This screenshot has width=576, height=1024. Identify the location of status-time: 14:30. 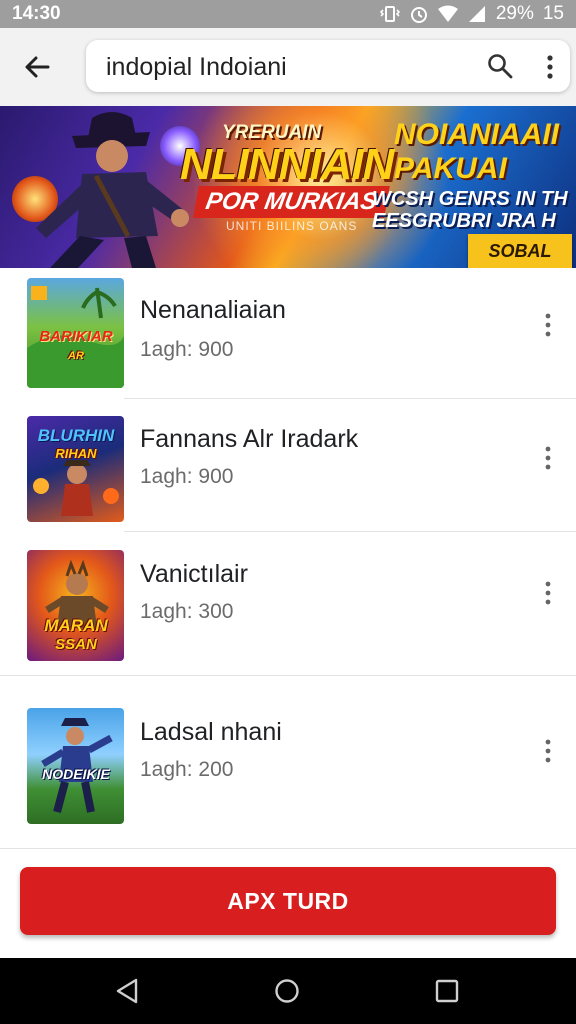
(36, 13).